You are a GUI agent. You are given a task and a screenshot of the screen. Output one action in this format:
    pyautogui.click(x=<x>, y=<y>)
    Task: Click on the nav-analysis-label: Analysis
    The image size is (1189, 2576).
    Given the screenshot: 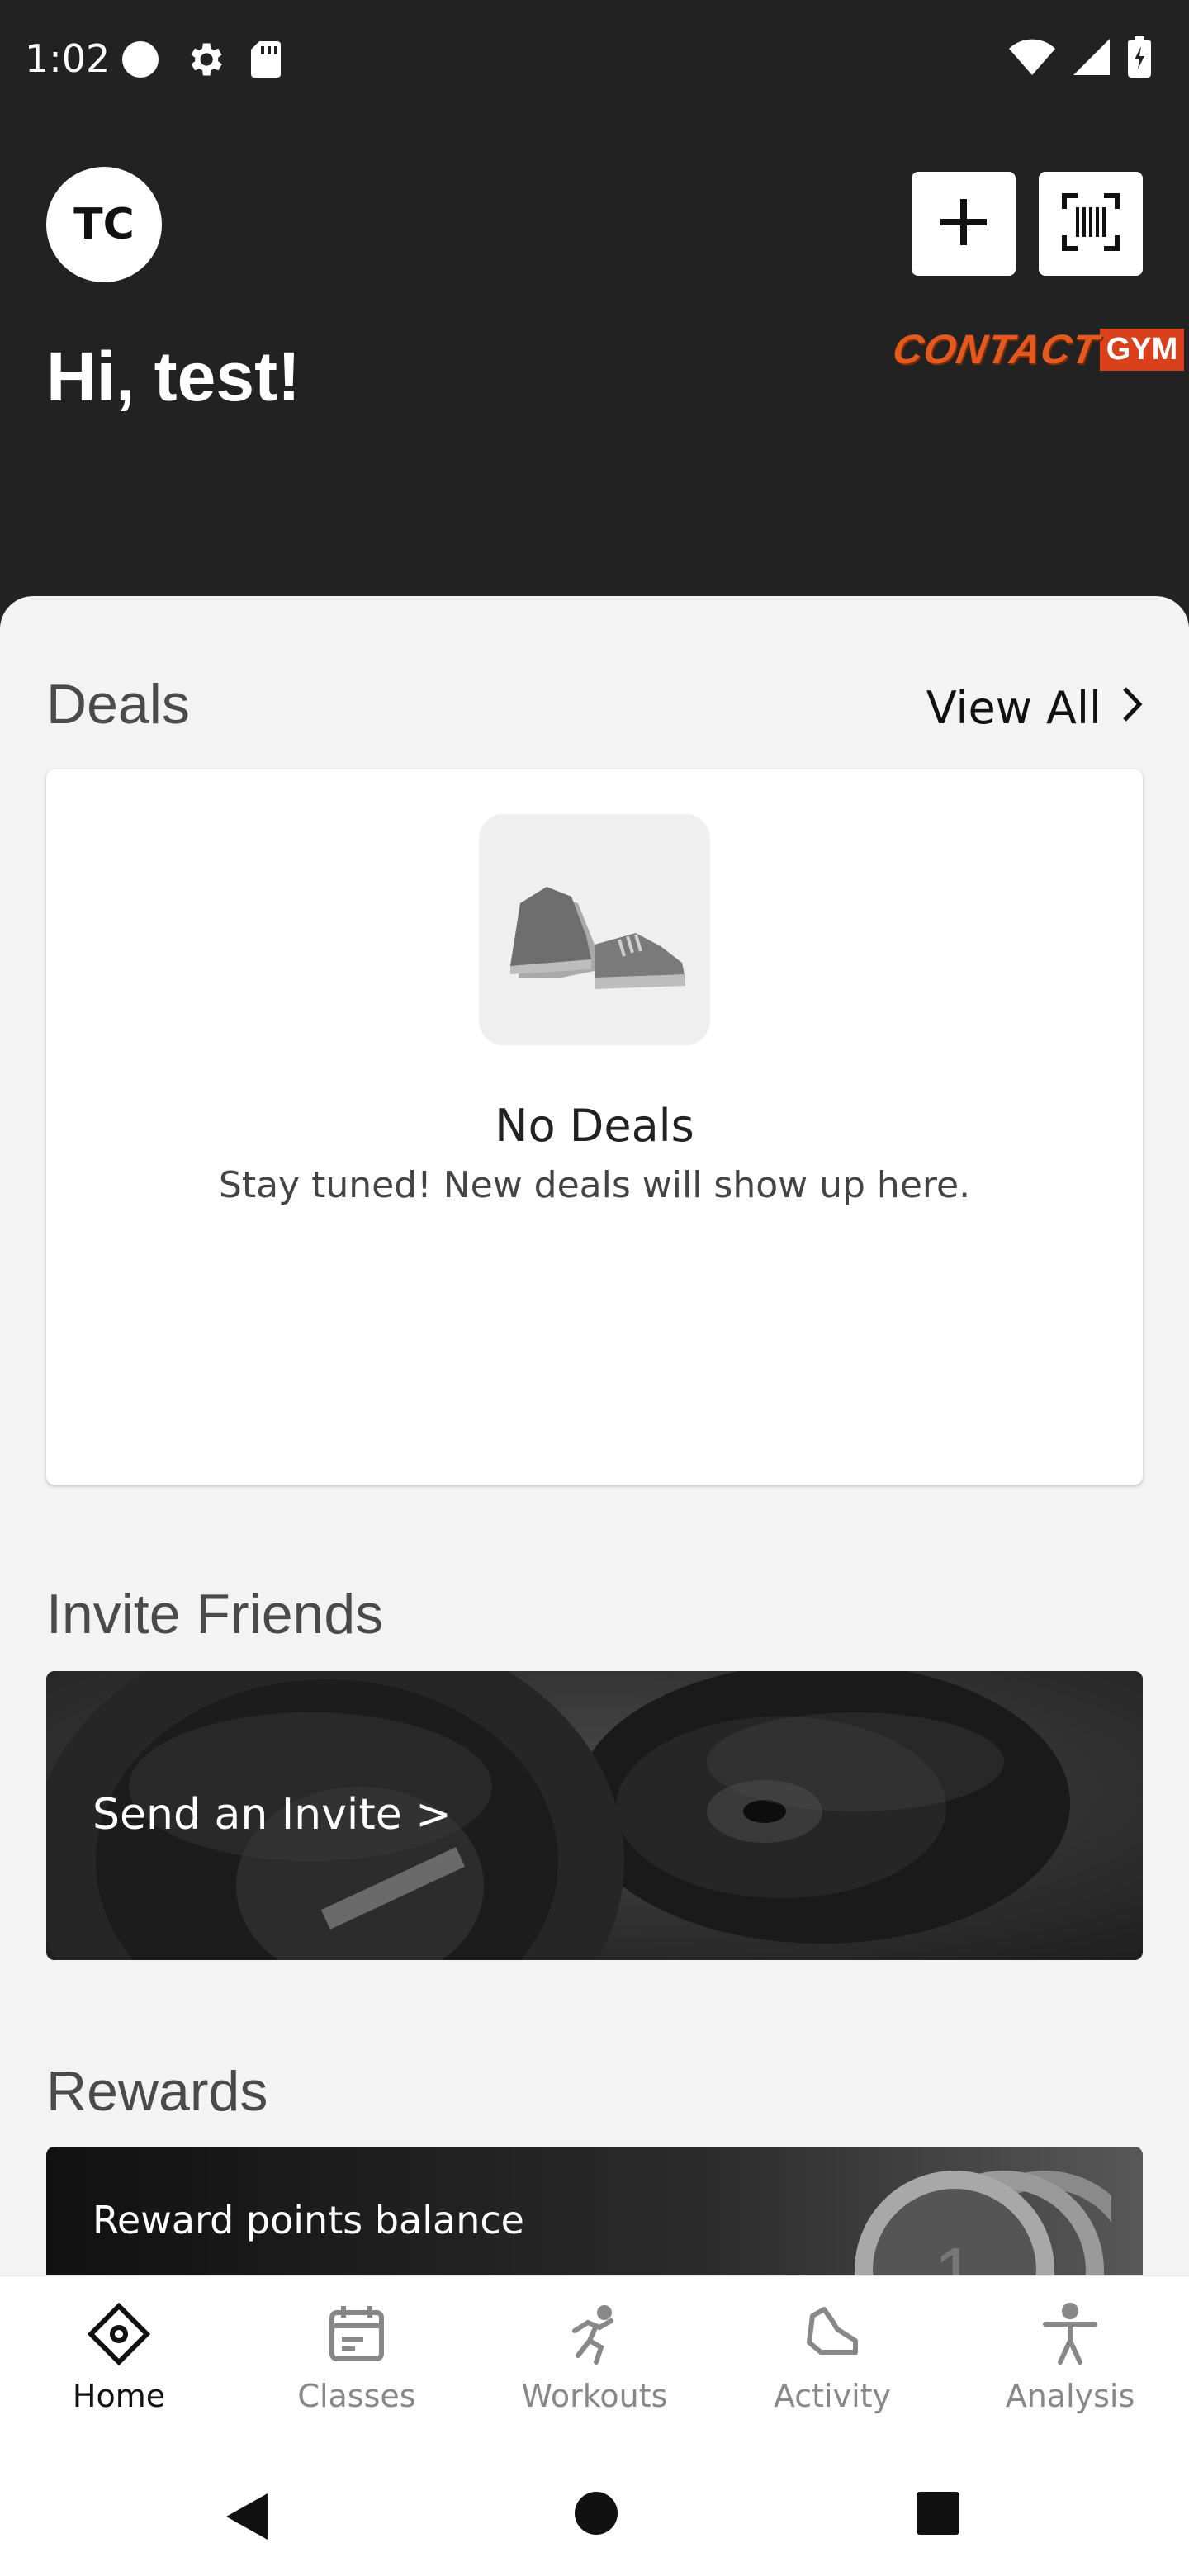 What is the action you would take?
    pyautogui.click(x=1070, y=2396)
    